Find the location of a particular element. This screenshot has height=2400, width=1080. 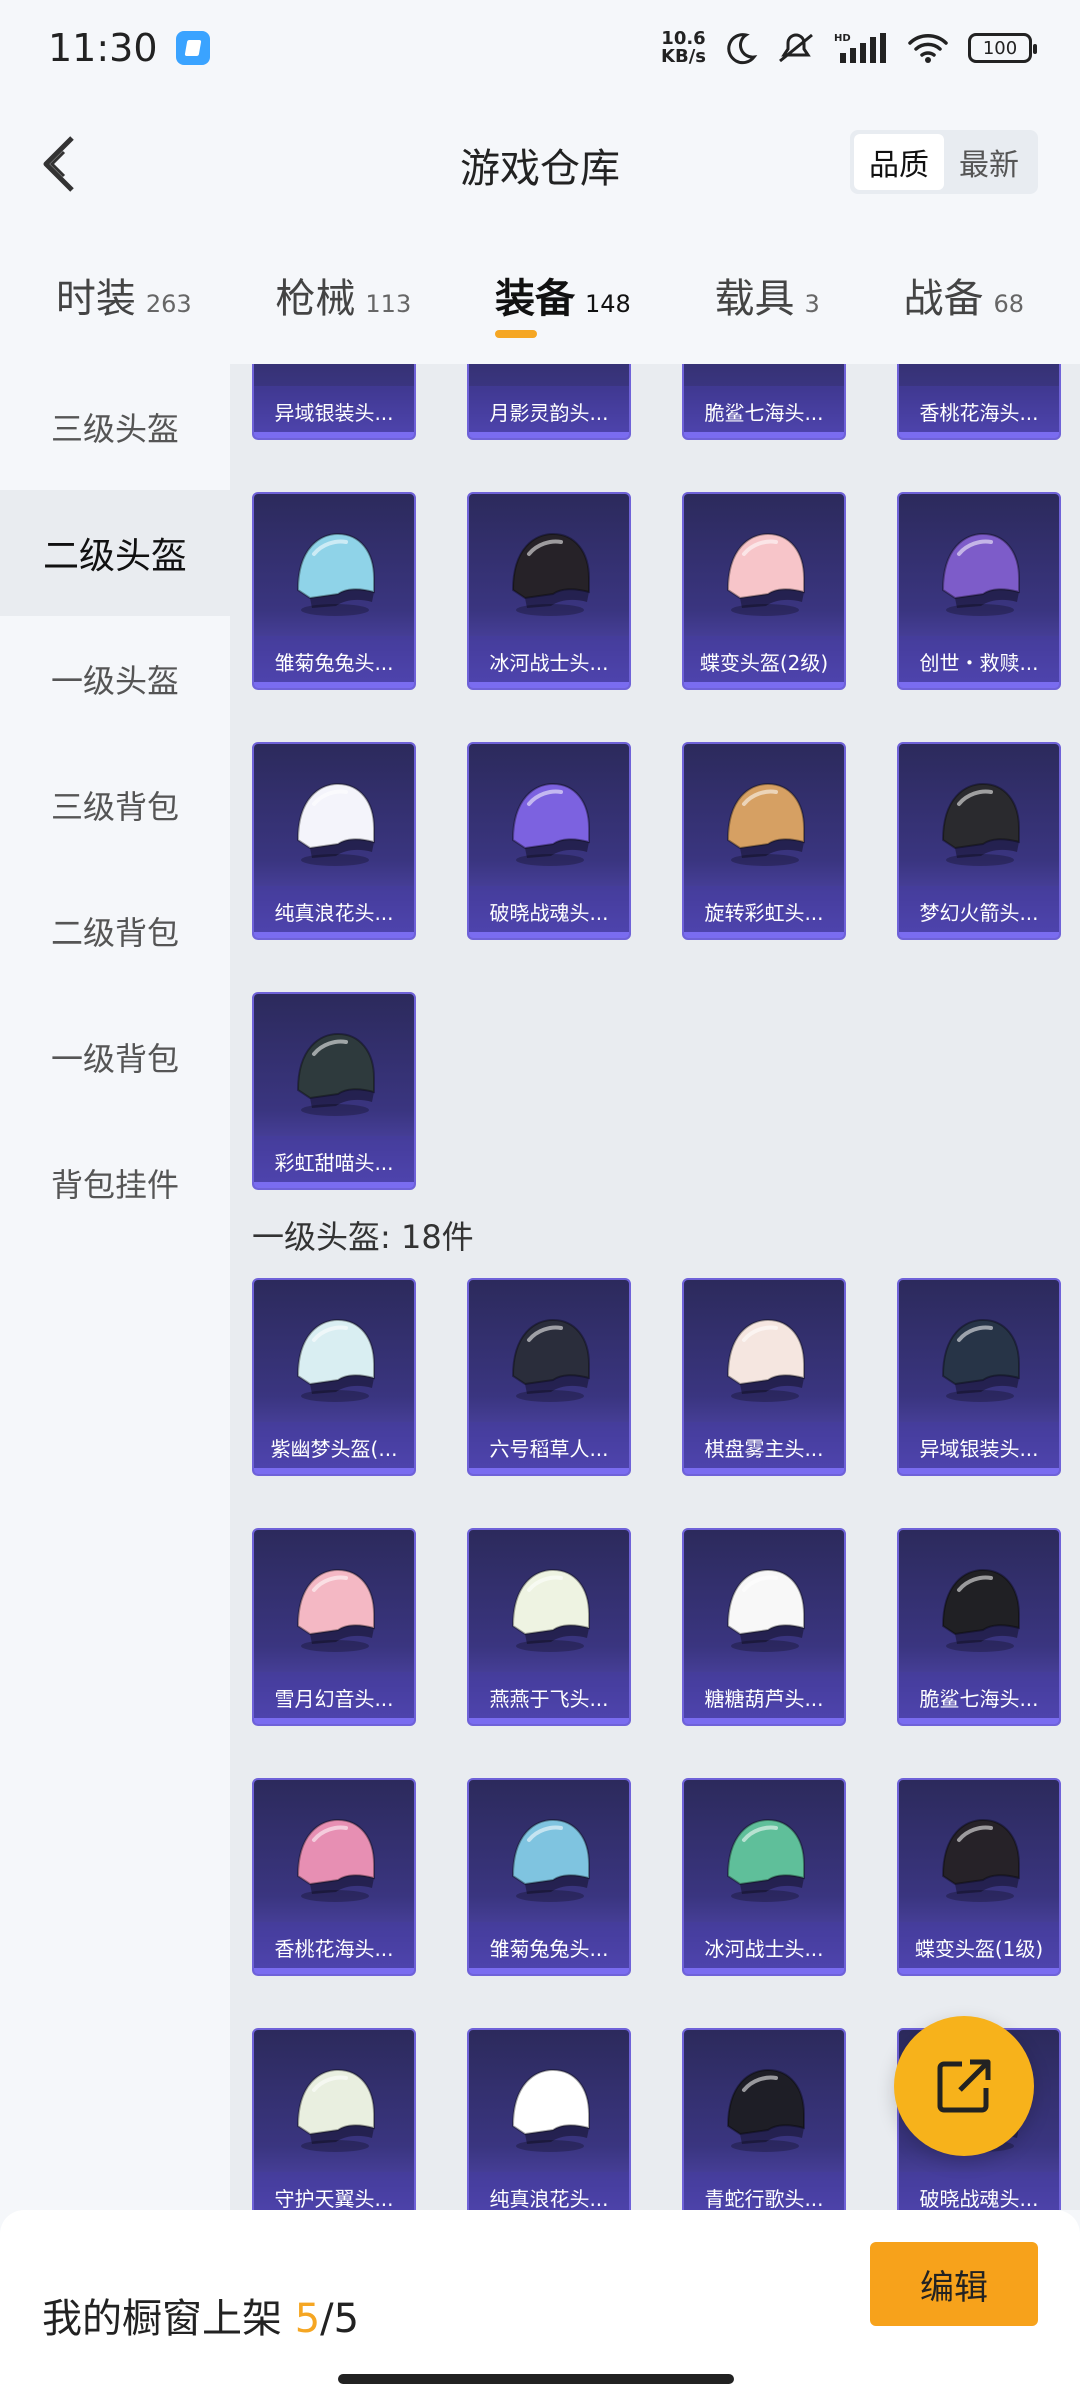

edit-button: 编辑 is located at coordinates (954, 2284).